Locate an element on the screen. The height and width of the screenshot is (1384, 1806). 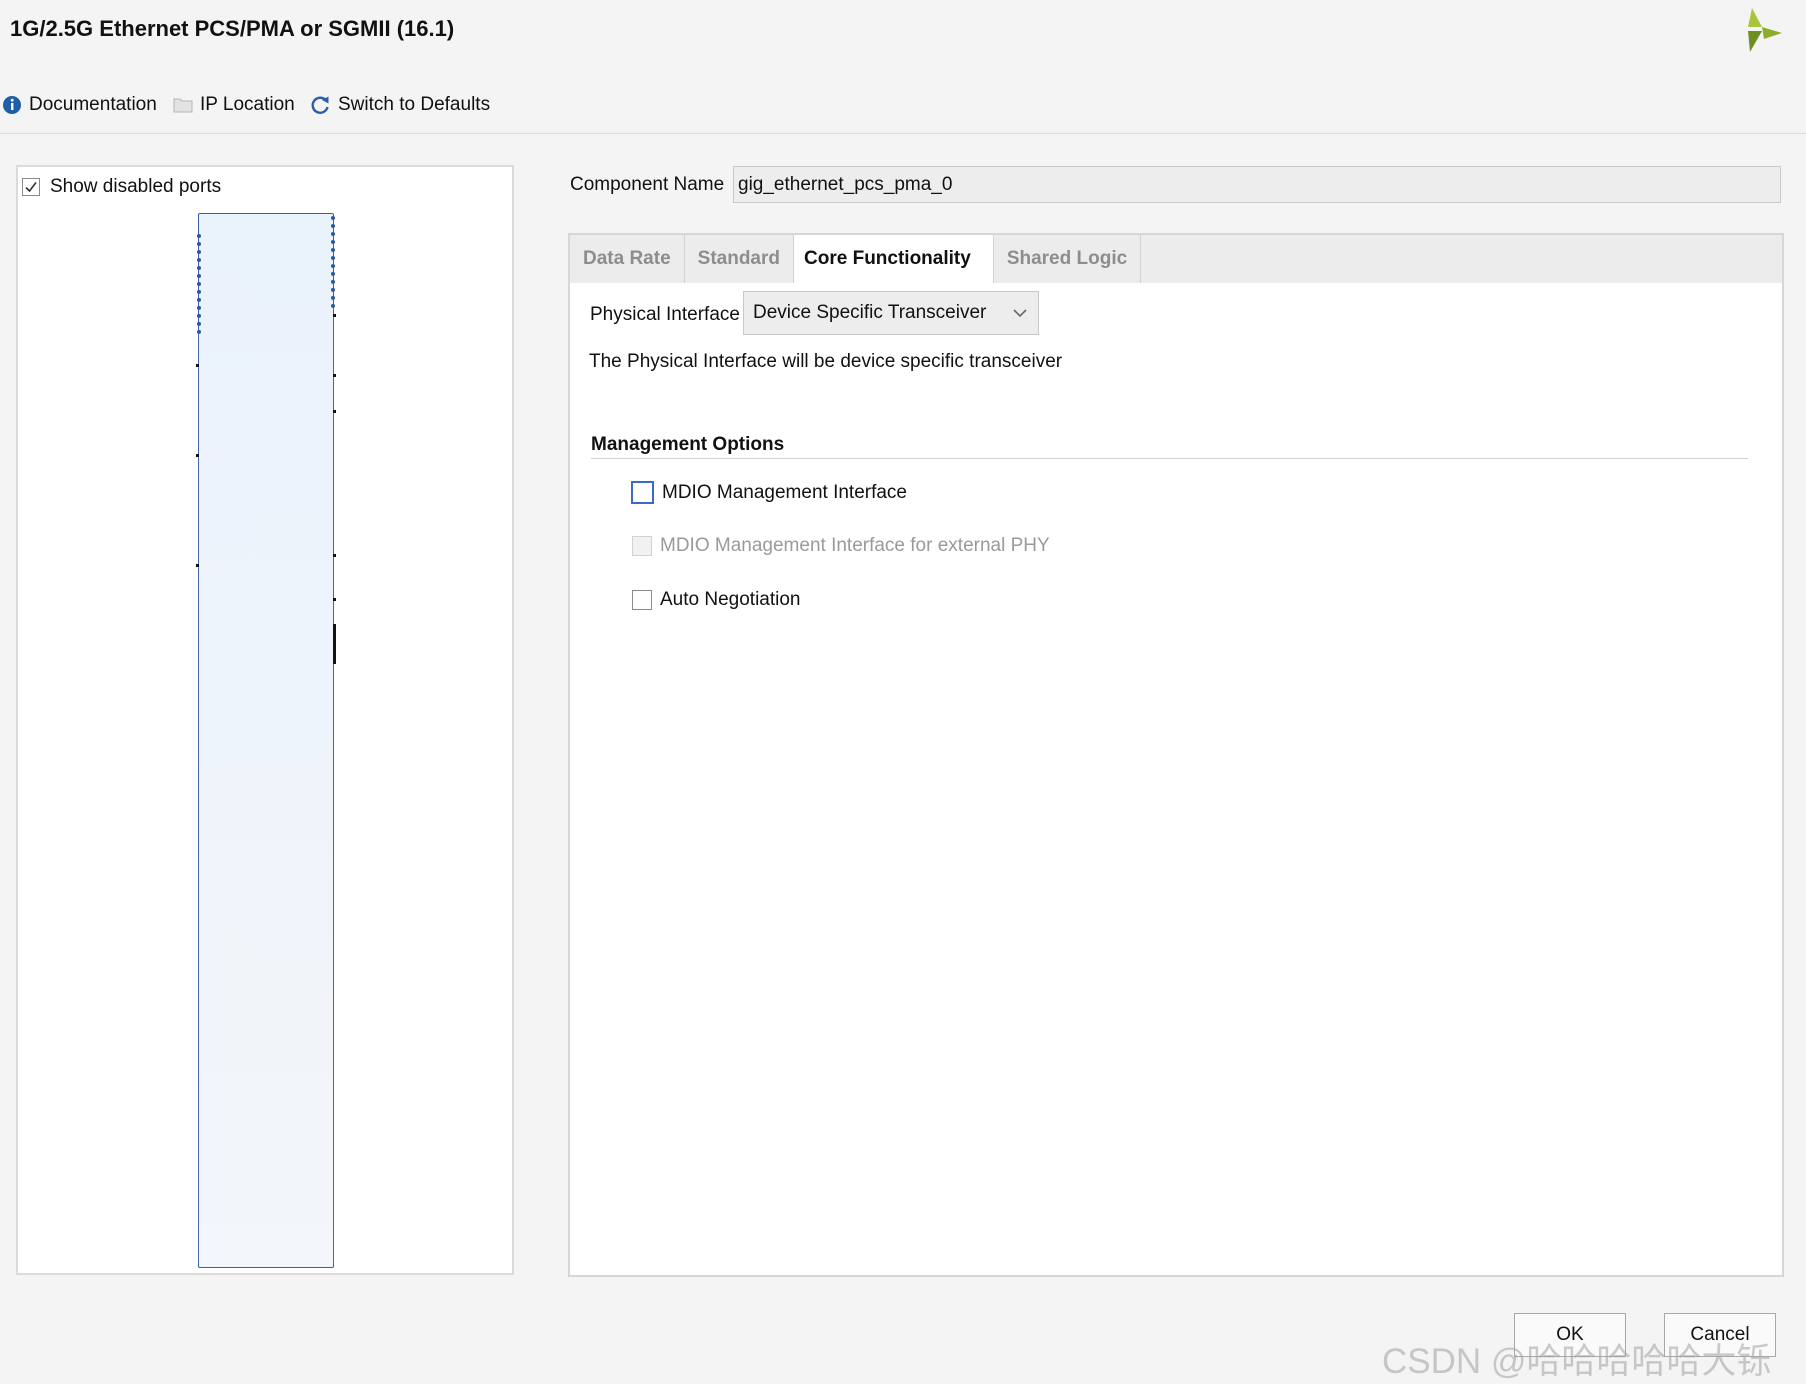
physical-interface-select: Device Specific Transceiver is located at coordinates (891, 313).